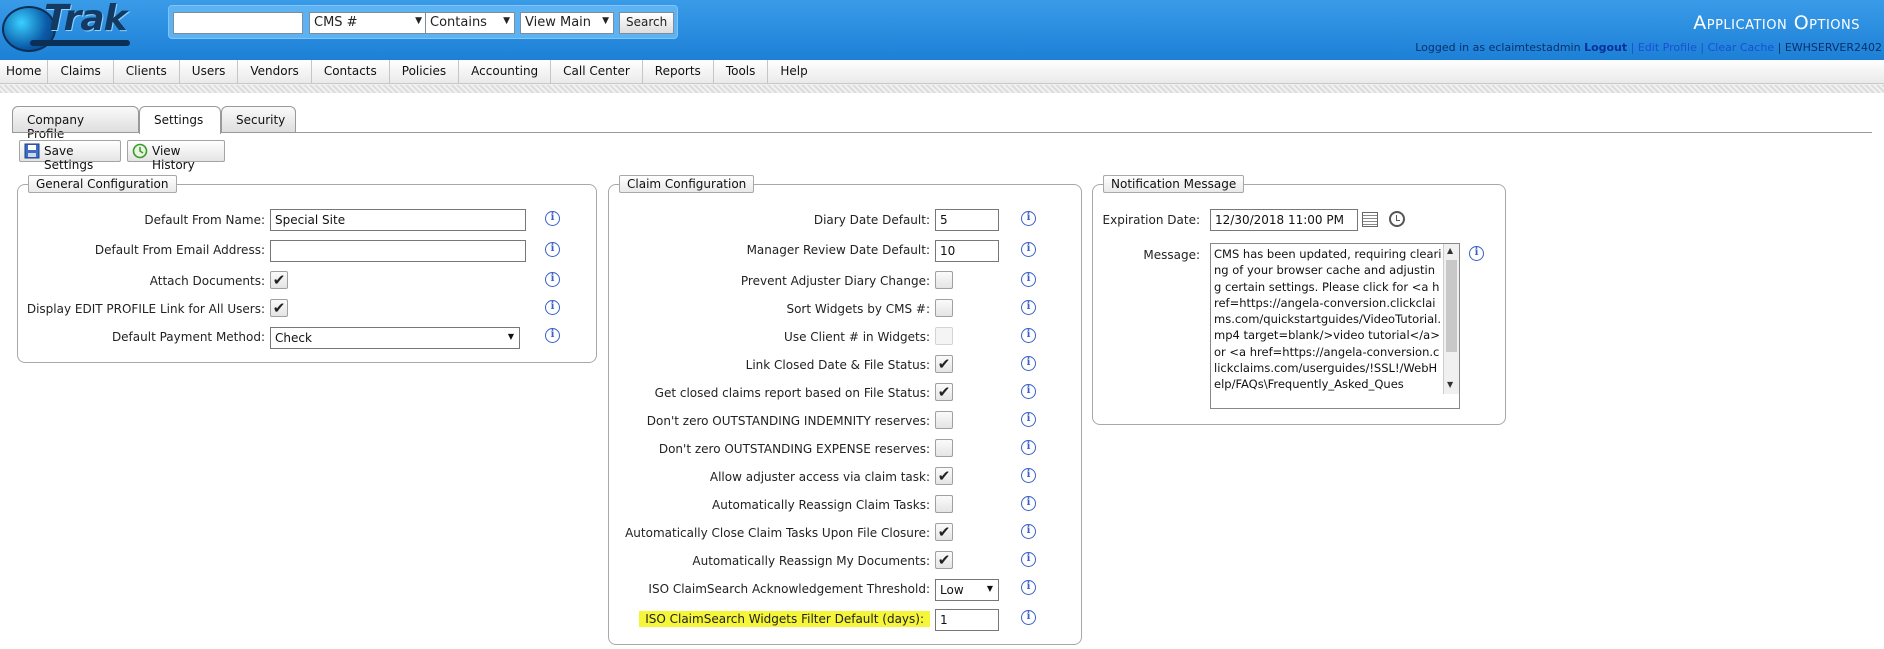  I want to click on default-from-email-label: Default From Email Address:, so click(179, 250).